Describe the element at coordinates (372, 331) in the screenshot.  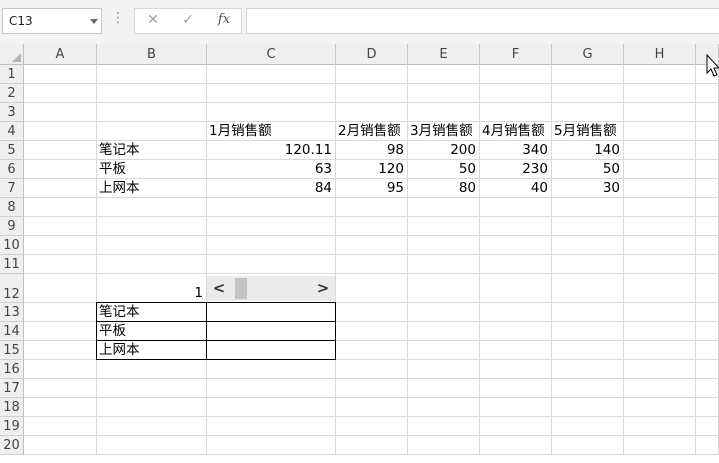
I see `cell-d14` at that location.